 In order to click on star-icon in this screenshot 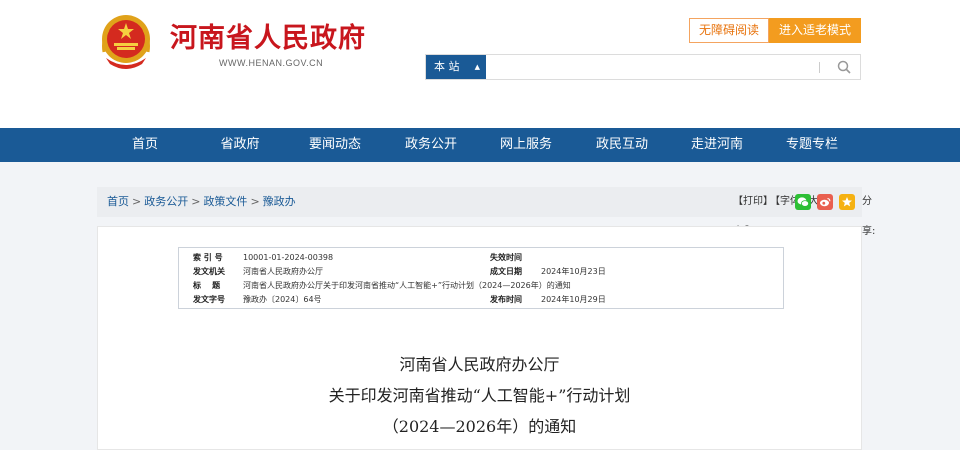, I will do `click(847, 202)`.